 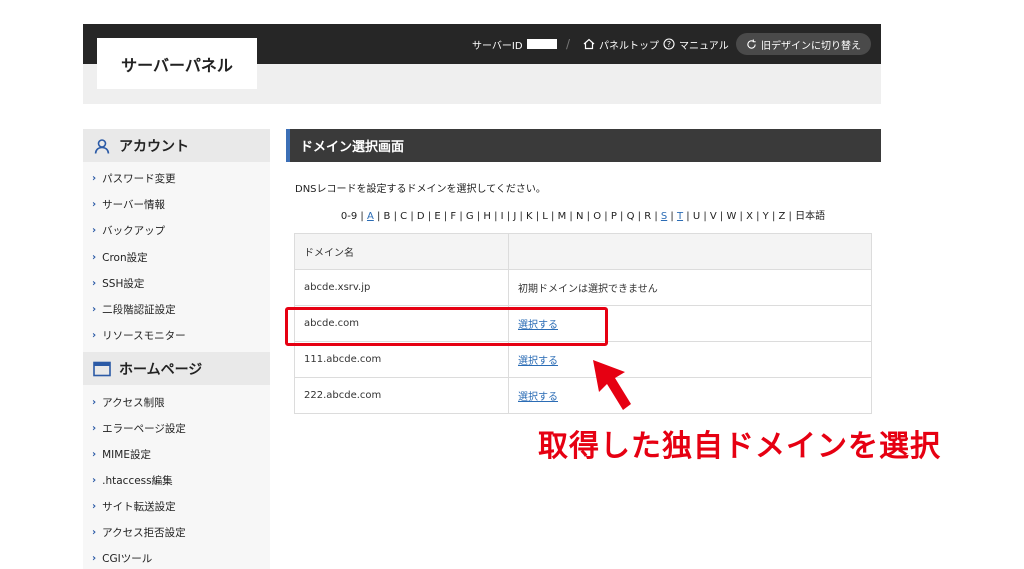 I want to click on alpha-index-X: X, so click(x=749, y=216).